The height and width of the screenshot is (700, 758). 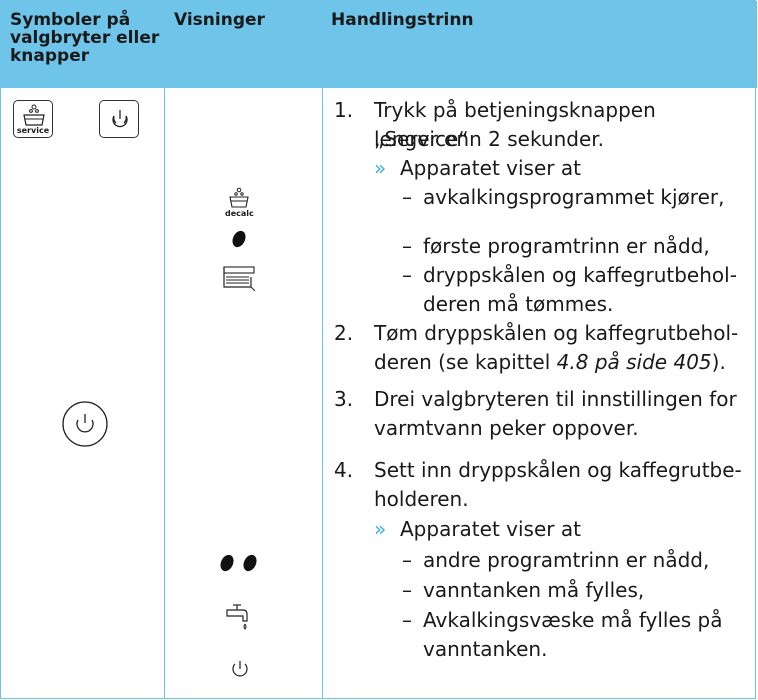 I want to click on step-1-bullet2: første programtrinn er nådd,, so click(x=566, y=246).